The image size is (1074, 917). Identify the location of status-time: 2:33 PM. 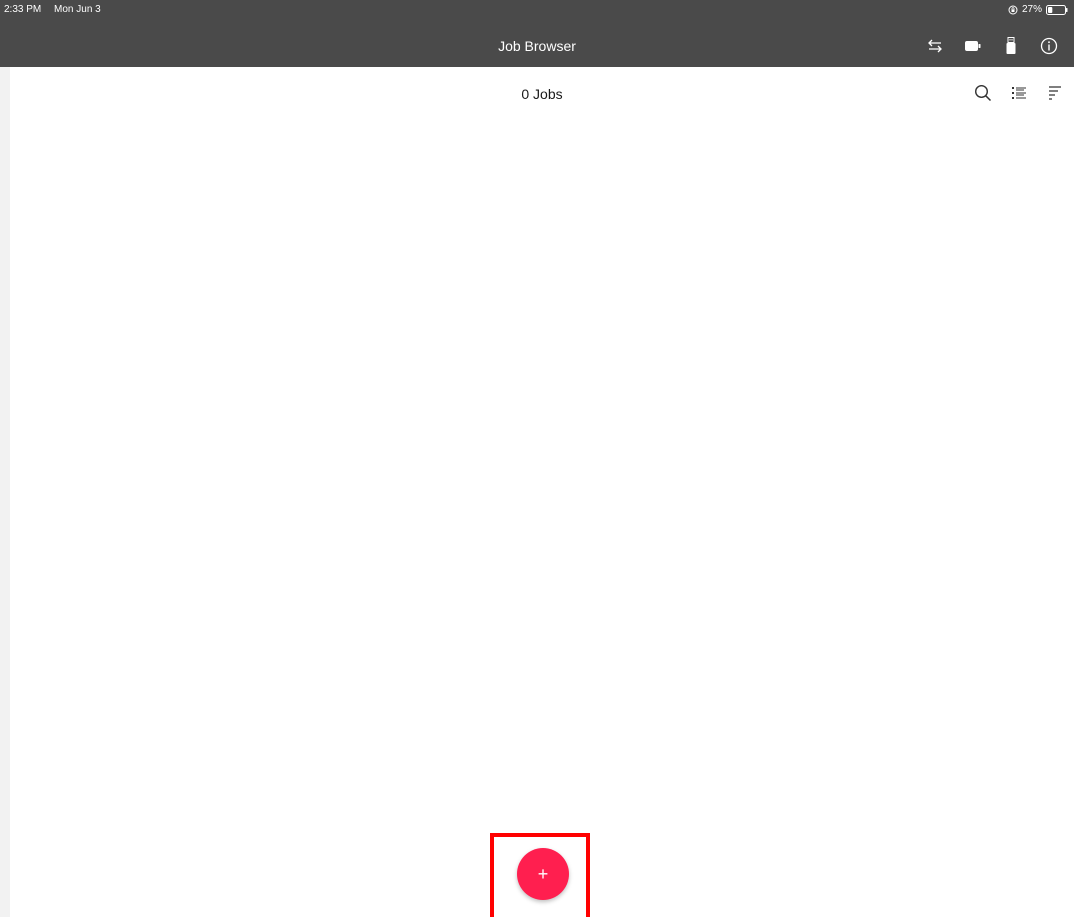
(23, 9).